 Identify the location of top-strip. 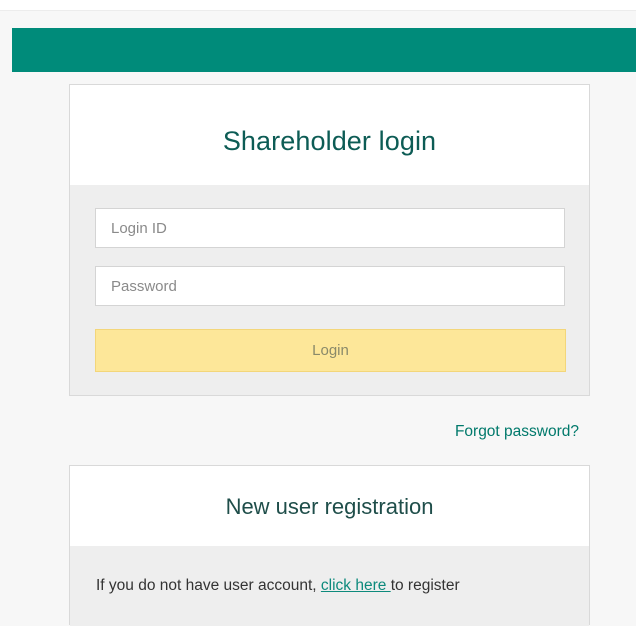
(318, 5).